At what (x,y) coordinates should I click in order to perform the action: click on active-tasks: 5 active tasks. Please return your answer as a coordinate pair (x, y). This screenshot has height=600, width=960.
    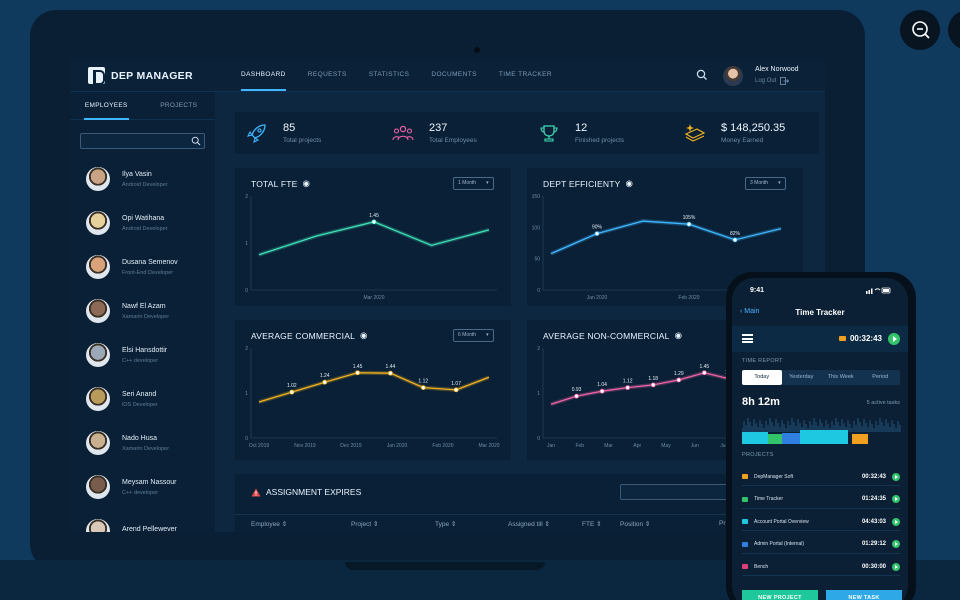
    Looking at the image, I should click on (883, 403).